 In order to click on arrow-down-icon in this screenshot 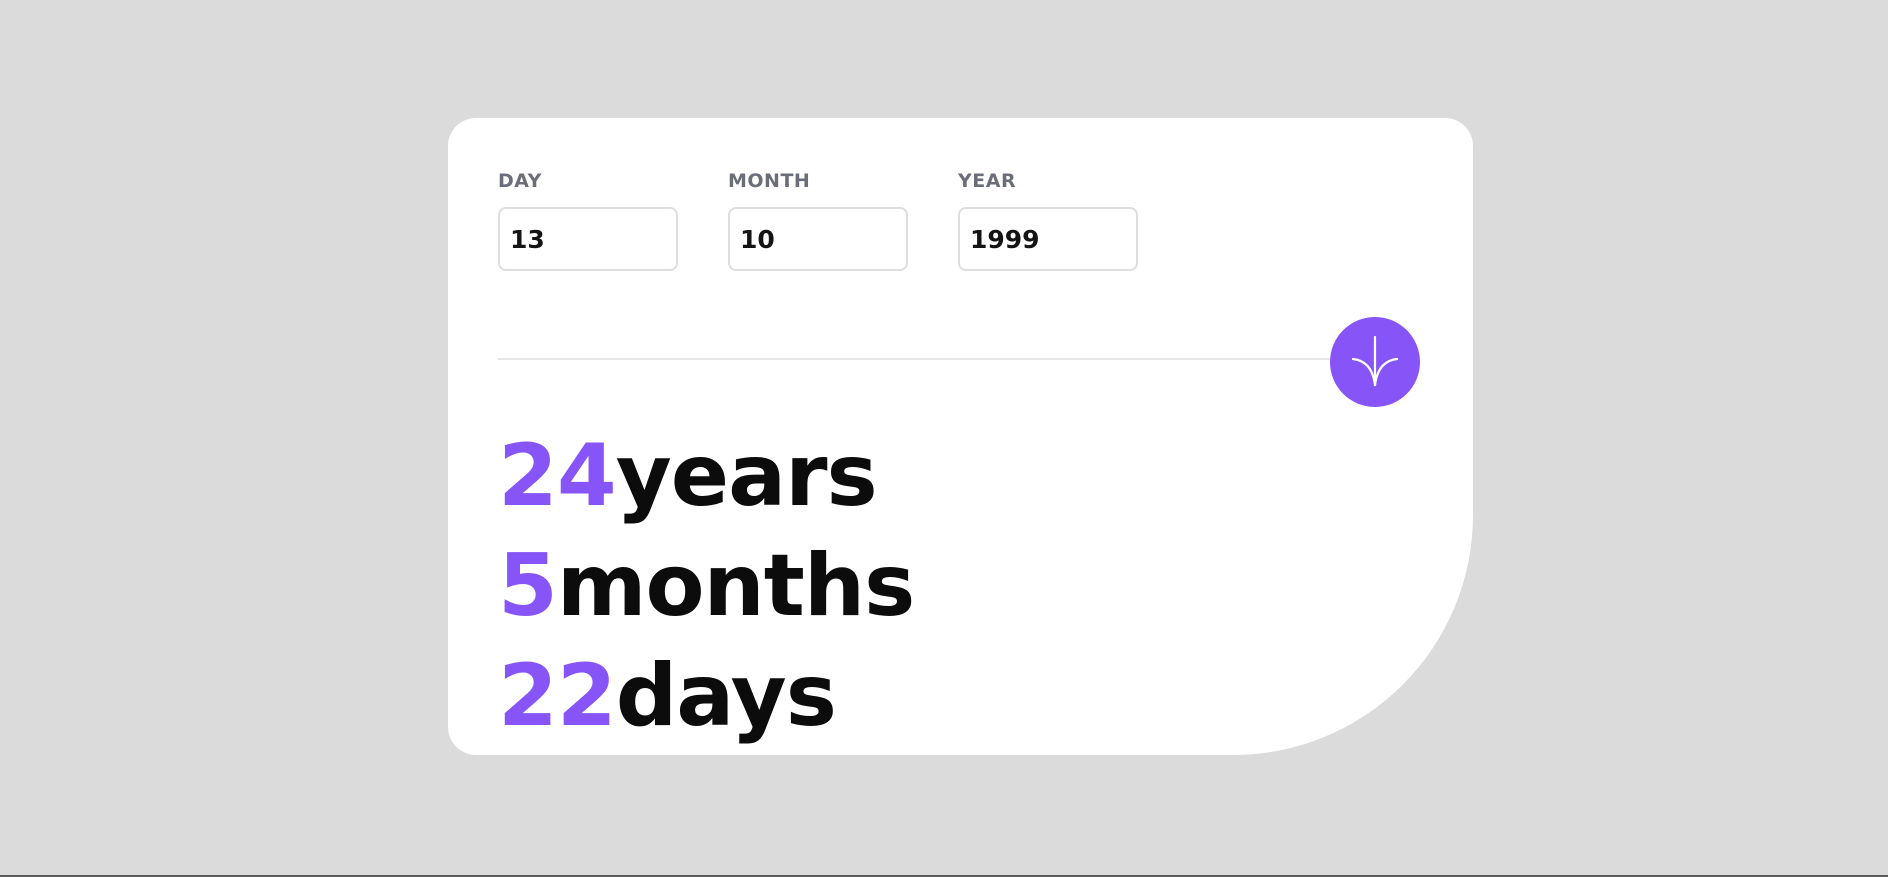, I will do `click(1375, 361)`.